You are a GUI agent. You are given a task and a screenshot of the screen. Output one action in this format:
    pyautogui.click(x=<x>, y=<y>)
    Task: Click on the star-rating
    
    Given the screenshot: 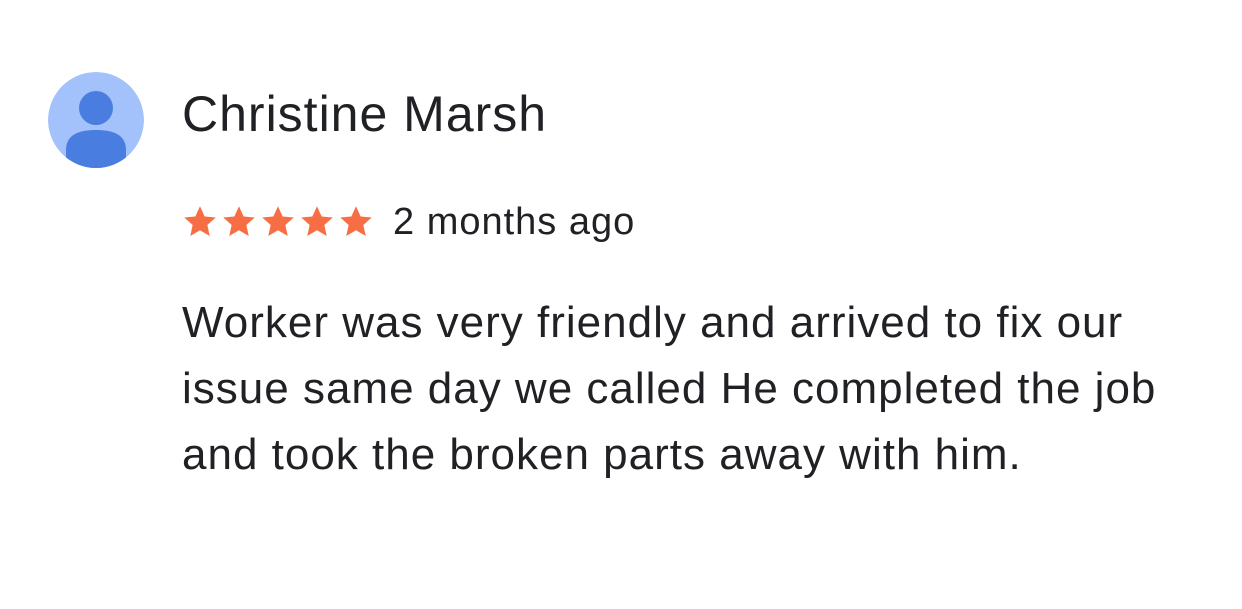 What is the action you would take?
    pyautogui.click(x=279, y=222)
    